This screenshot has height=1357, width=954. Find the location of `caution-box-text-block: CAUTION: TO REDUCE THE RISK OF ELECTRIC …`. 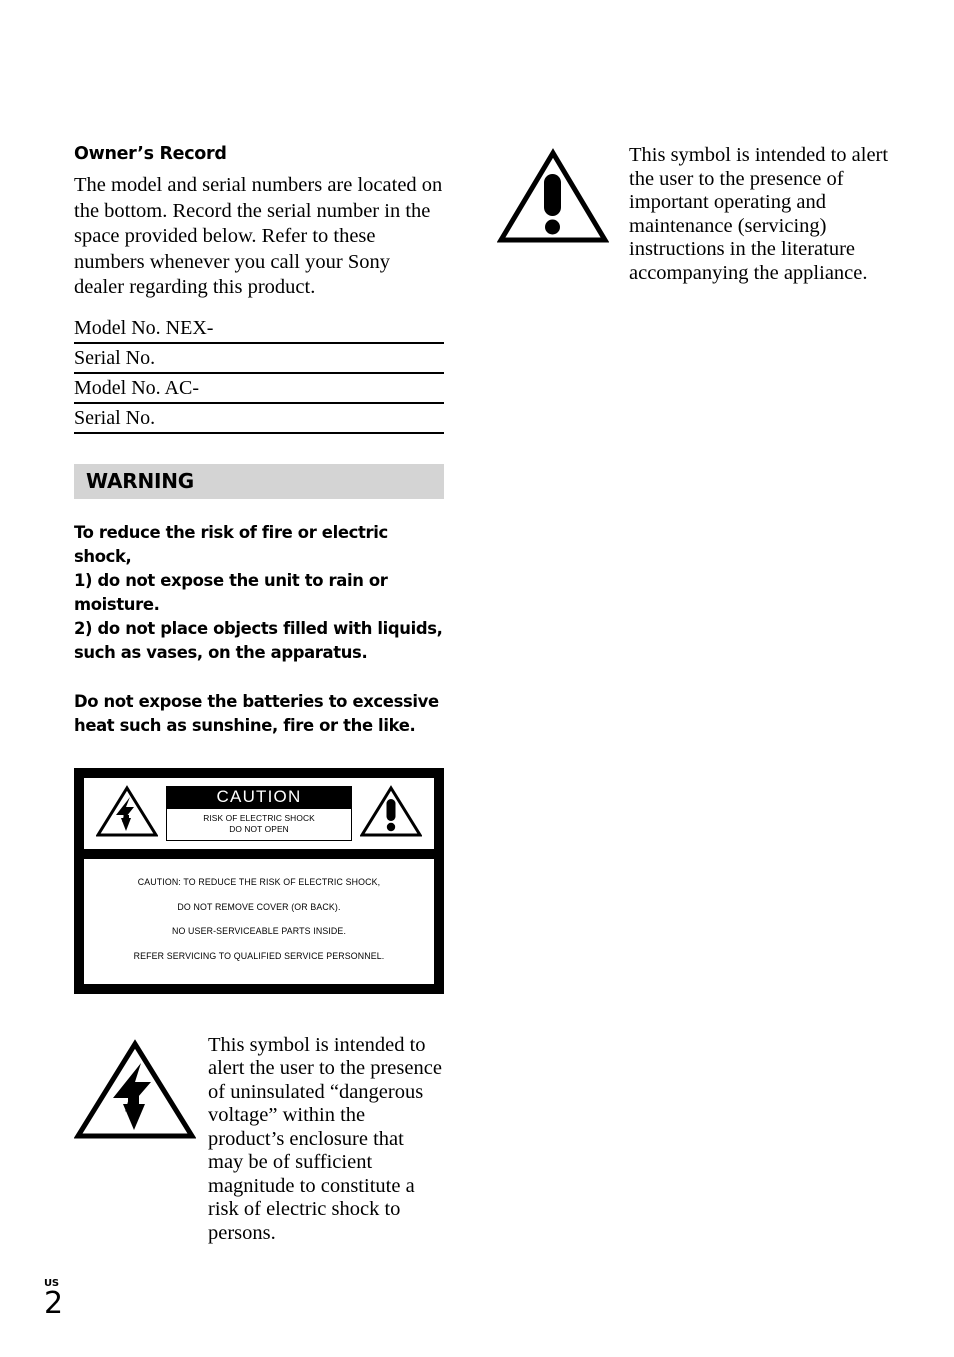

caution-box-text-block: CAUTION: TO REDUCE THE RISK OF ELECTRIC … is located at coordinates (259, 921).